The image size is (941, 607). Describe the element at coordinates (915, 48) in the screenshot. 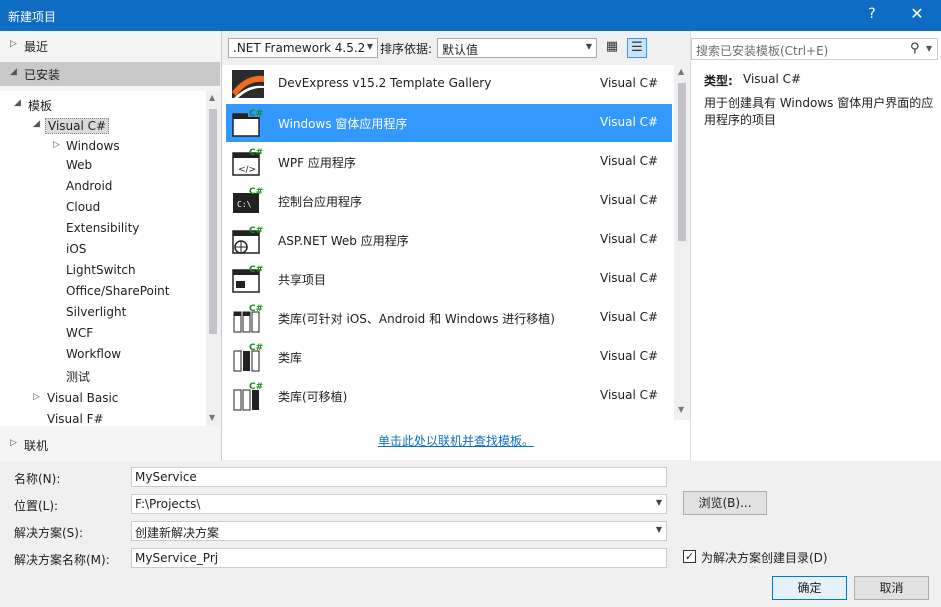

I see `search-icon: ⚲` at that location.